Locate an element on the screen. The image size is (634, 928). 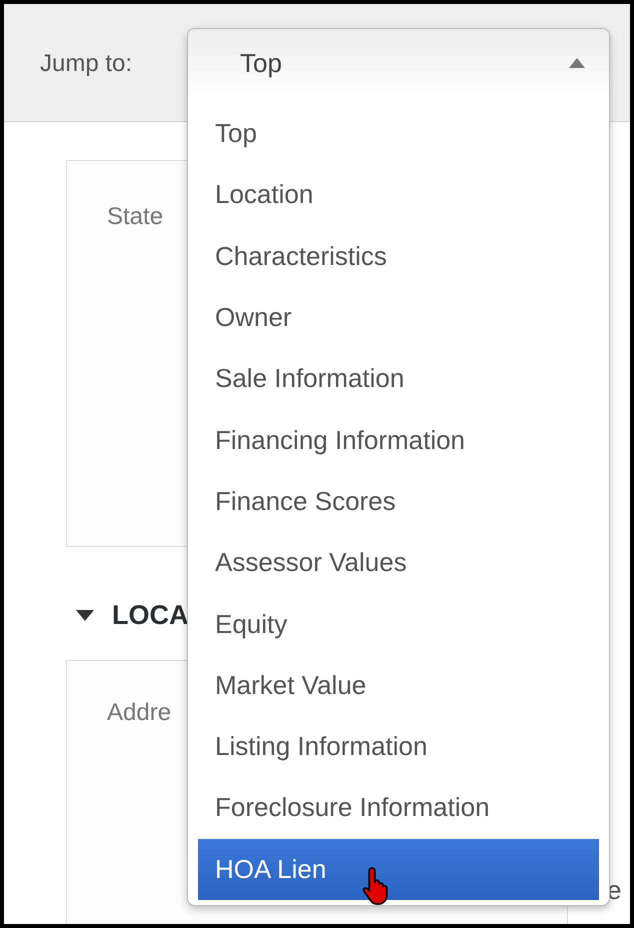
field-label: Addre is located at coordinates (139, 712).